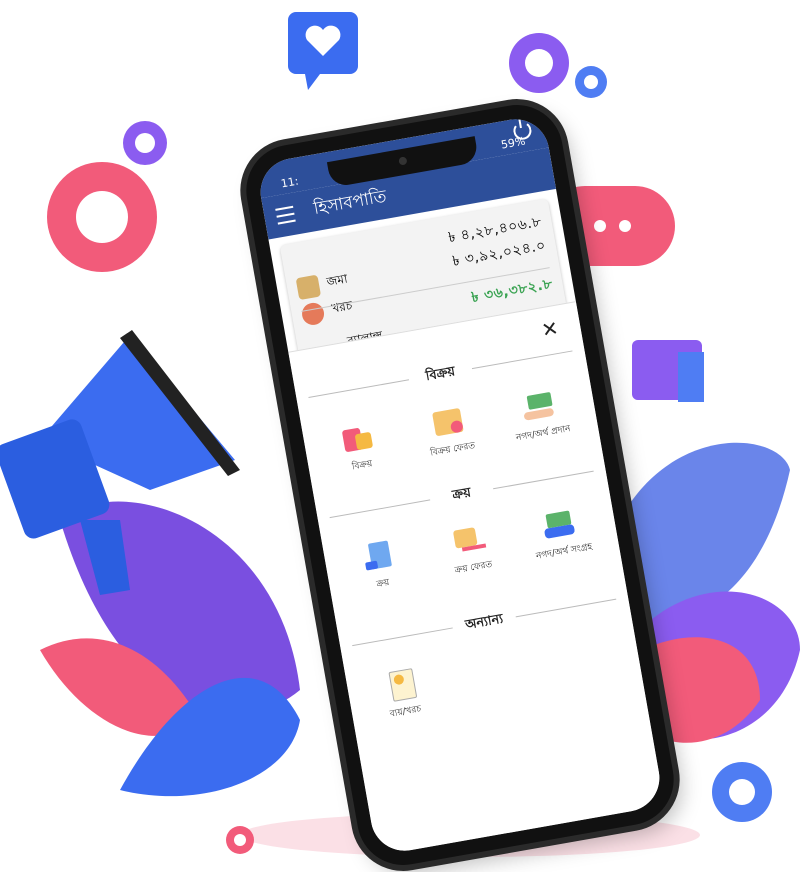 This screenshot has width=800, height=872. I want to click on return-arrow-box-icon, so click(468, 540).